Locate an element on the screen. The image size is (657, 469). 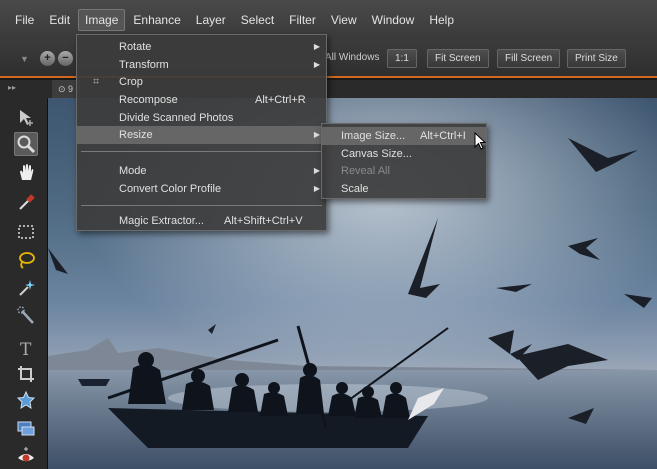
menu-item-image-size: Image Size... Alt+Ctrl+I is located at coordinates (404, 136).